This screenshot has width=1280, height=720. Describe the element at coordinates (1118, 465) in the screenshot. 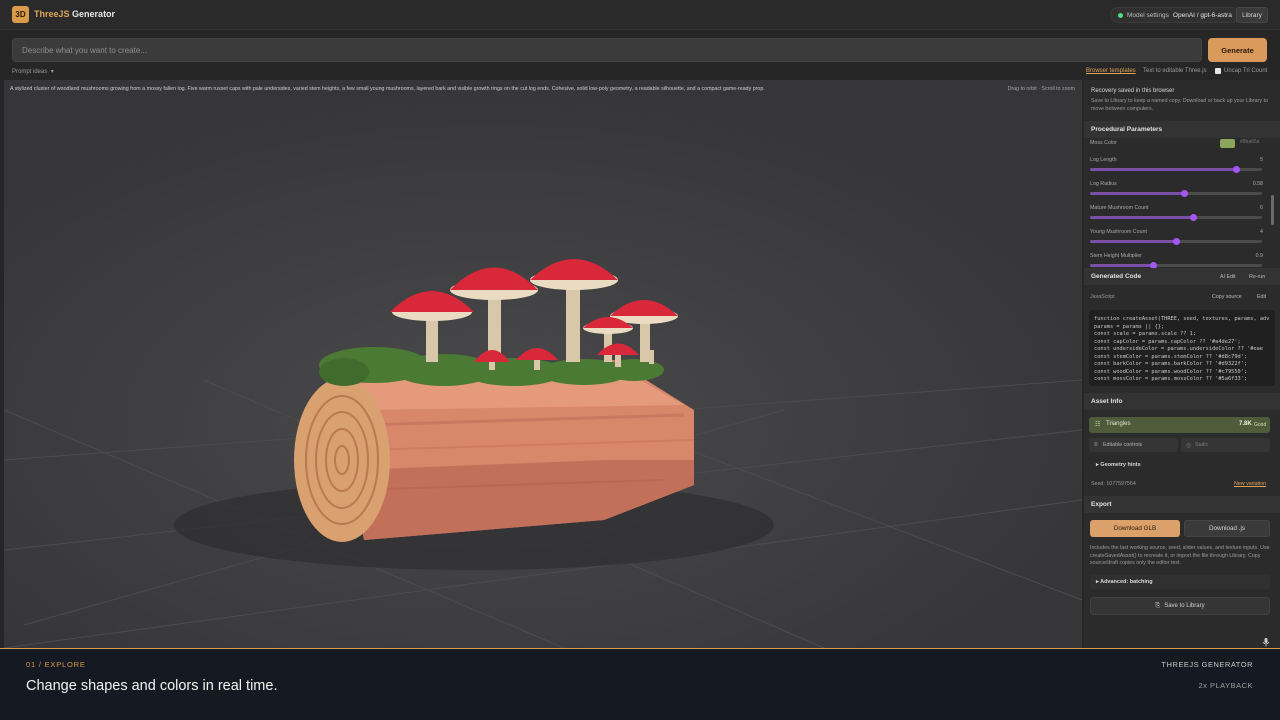

I see `geometry-hints-toggle: ▸ Geometry hints` at that location.